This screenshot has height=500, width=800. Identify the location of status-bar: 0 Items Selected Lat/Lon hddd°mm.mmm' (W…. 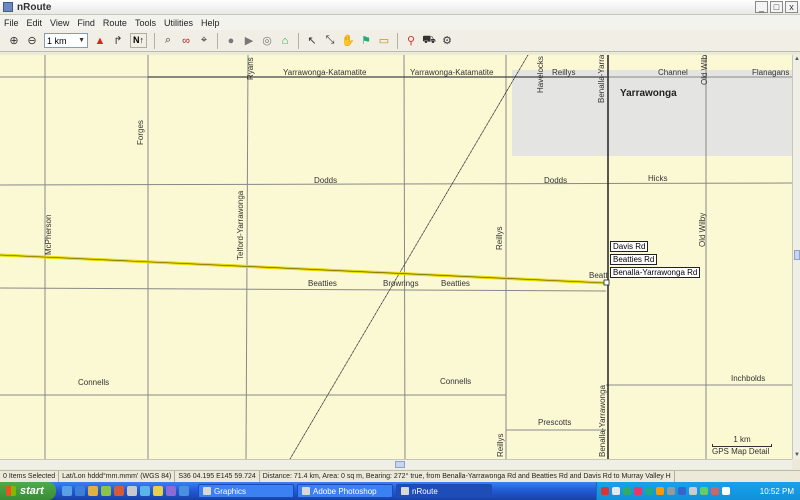
(400, 476).